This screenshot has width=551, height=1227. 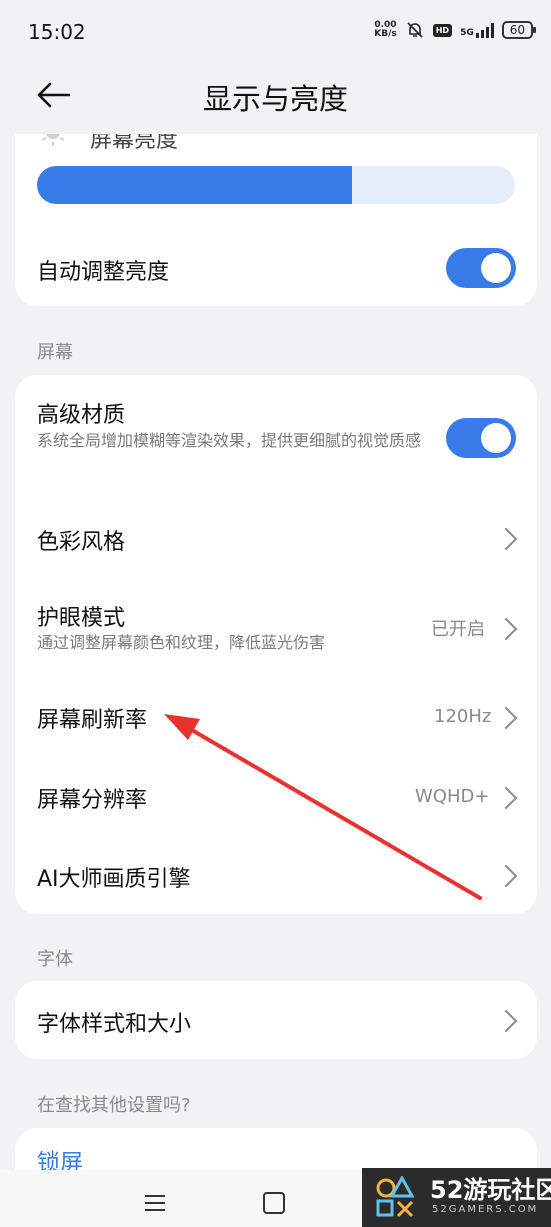 What do you see at coordinates (519, 30) in the screenshot?
I see `battery-indicator: 60` at bounding box center [519, 30].